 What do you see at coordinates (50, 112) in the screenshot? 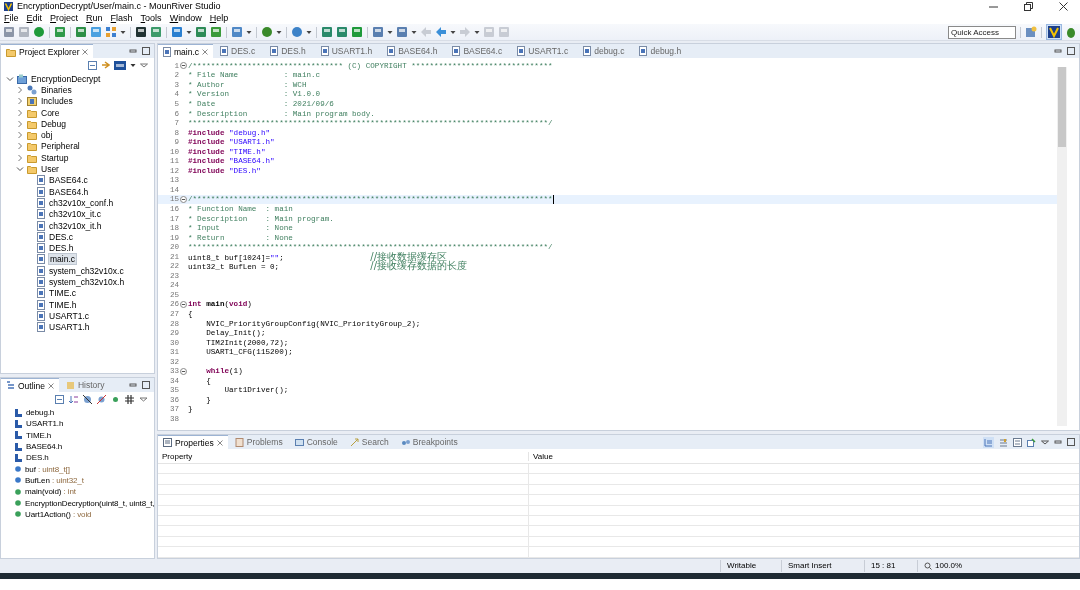
I see `tree-item: Core` at bounding box center [50, 112].